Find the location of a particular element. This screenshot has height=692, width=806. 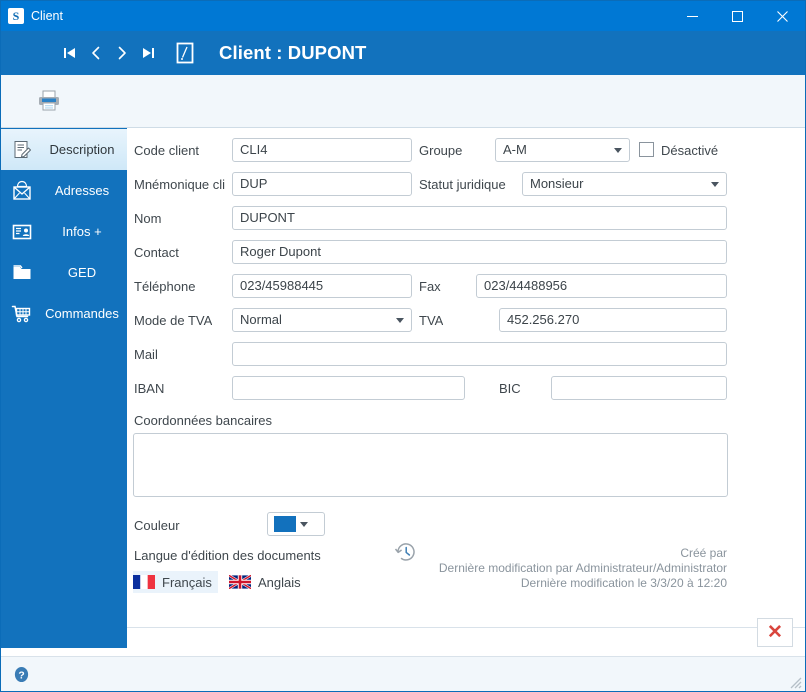

close-form-button: ✕ is located at coordinates (775, 632).